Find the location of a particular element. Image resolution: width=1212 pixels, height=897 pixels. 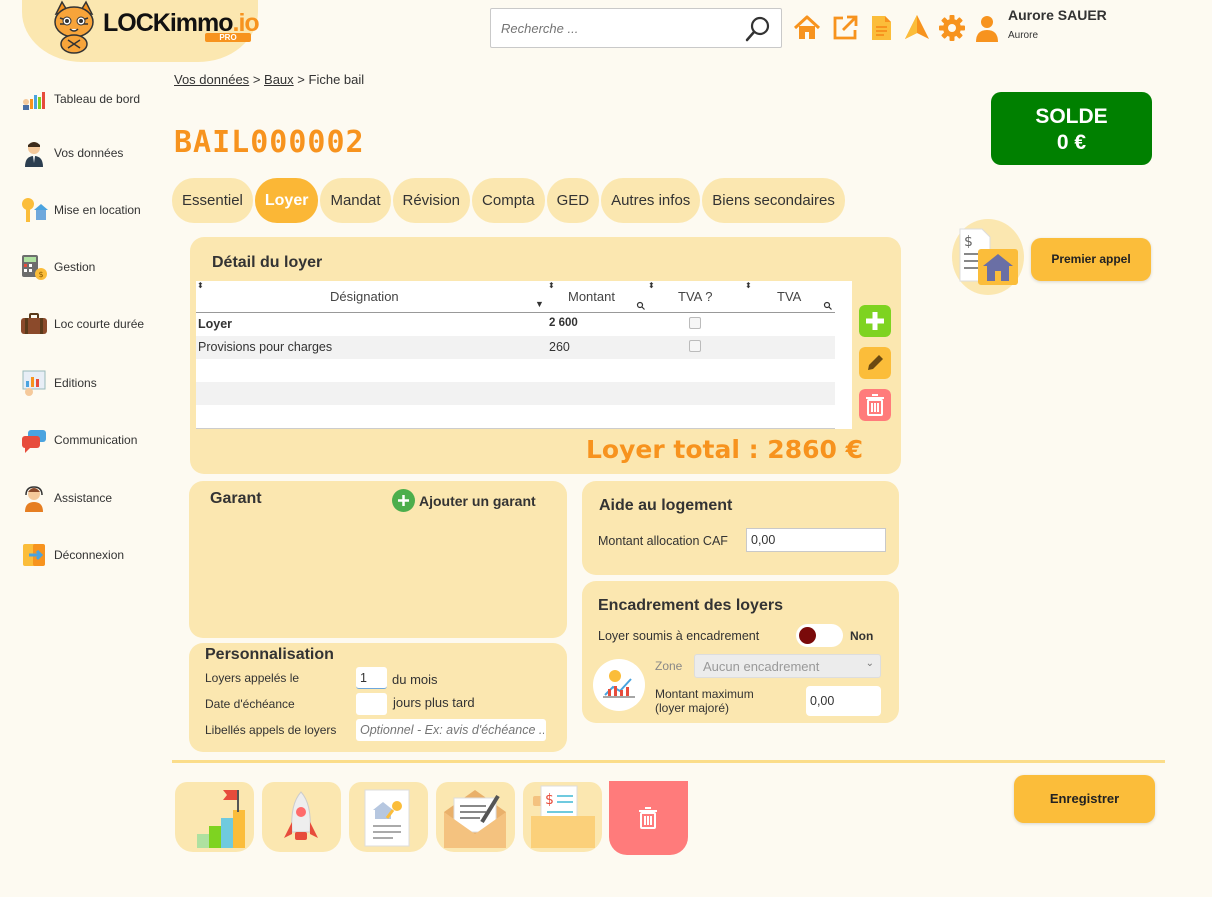

cell-designation: Provisions pour charges is located at coordinates (265, 347).